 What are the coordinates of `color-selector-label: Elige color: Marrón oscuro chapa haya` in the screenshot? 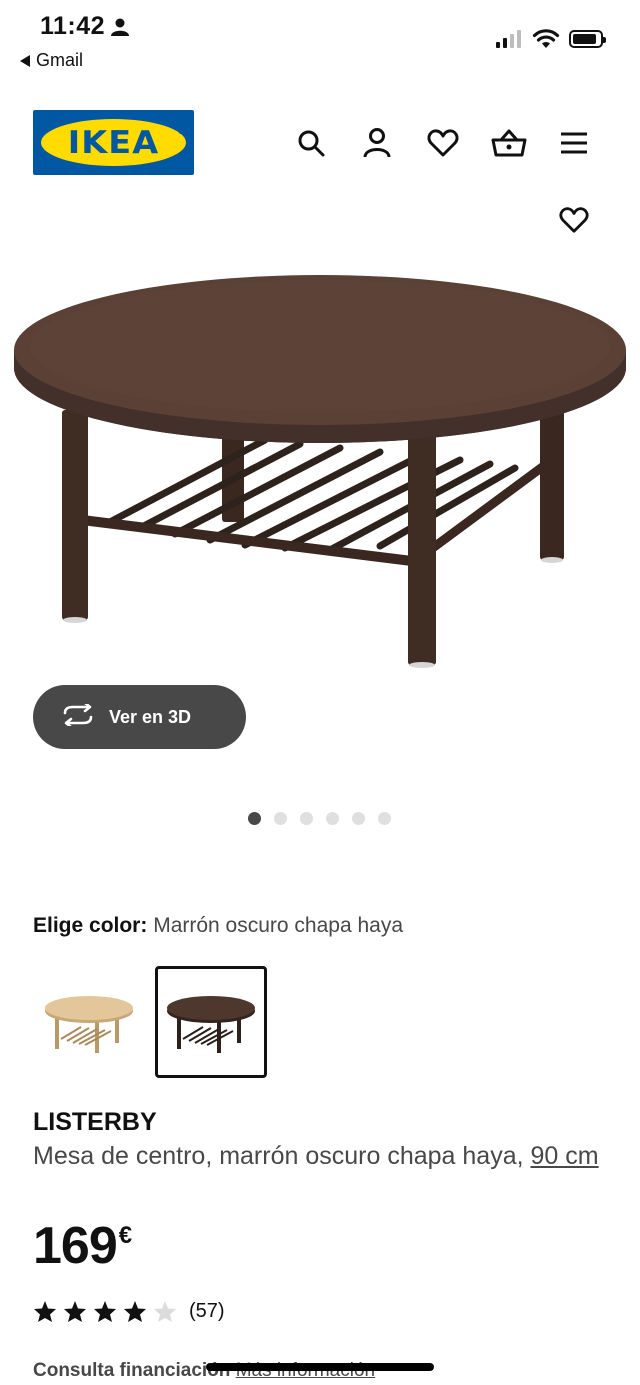 It's located at (218, 926).